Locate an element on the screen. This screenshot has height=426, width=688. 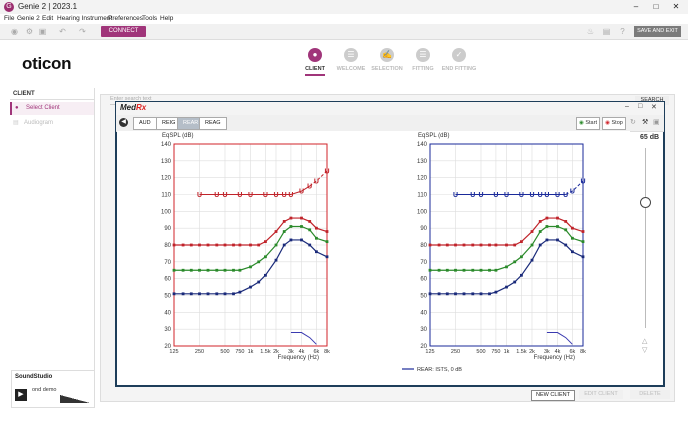
tab-aud: AUD is located at coordinates (145, 123).